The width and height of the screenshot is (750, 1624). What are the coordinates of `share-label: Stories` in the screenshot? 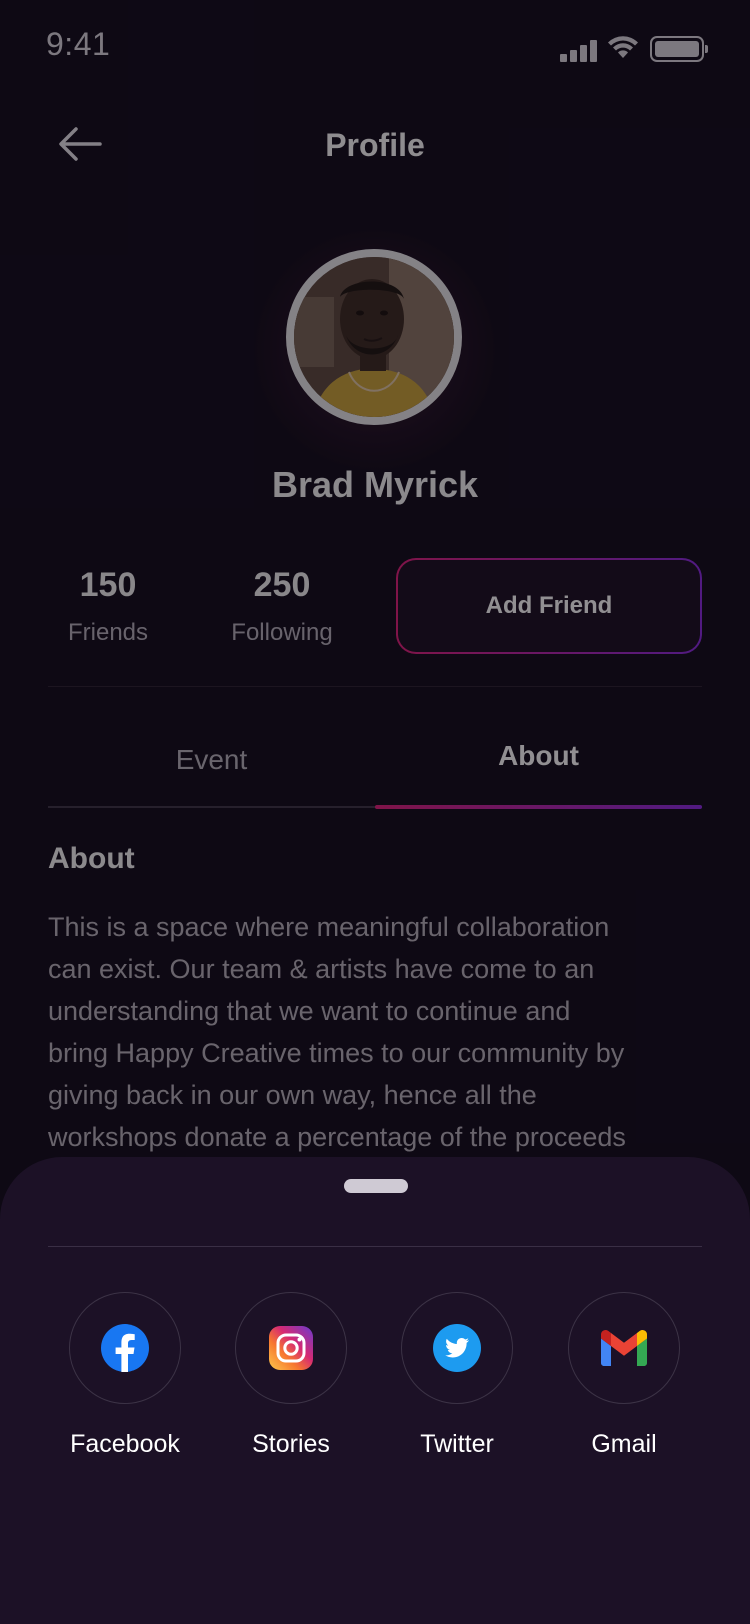 It's located at (291, 1444).